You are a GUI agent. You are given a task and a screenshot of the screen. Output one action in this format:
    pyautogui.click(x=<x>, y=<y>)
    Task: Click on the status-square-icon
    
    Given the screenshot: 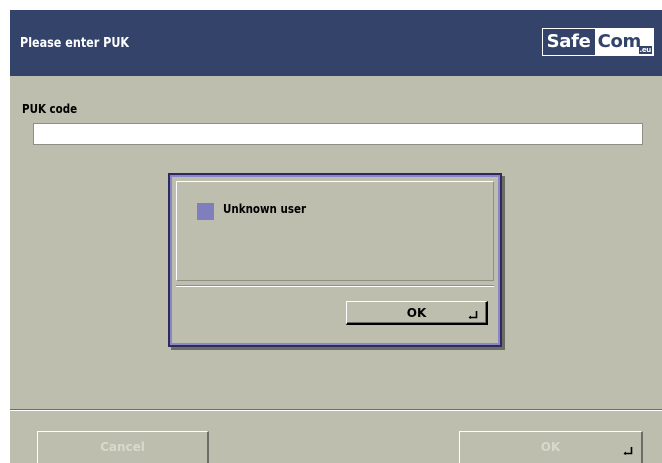 What is the action you would take?
    pyautogui.click(x=205, y=211)
    